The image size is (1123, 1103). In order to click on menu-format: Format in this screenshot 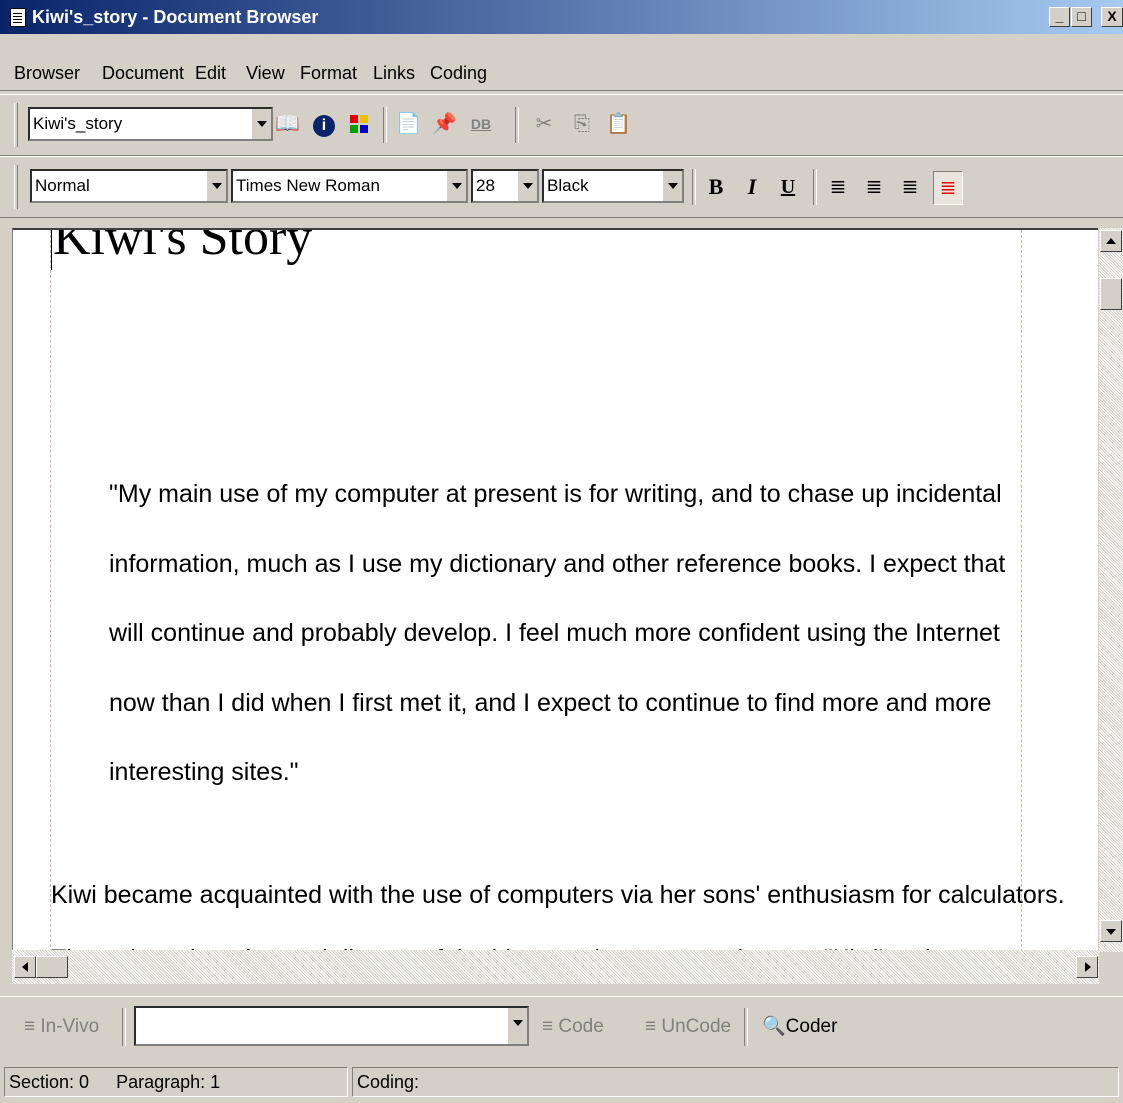, I will do `click(328, 73)`.